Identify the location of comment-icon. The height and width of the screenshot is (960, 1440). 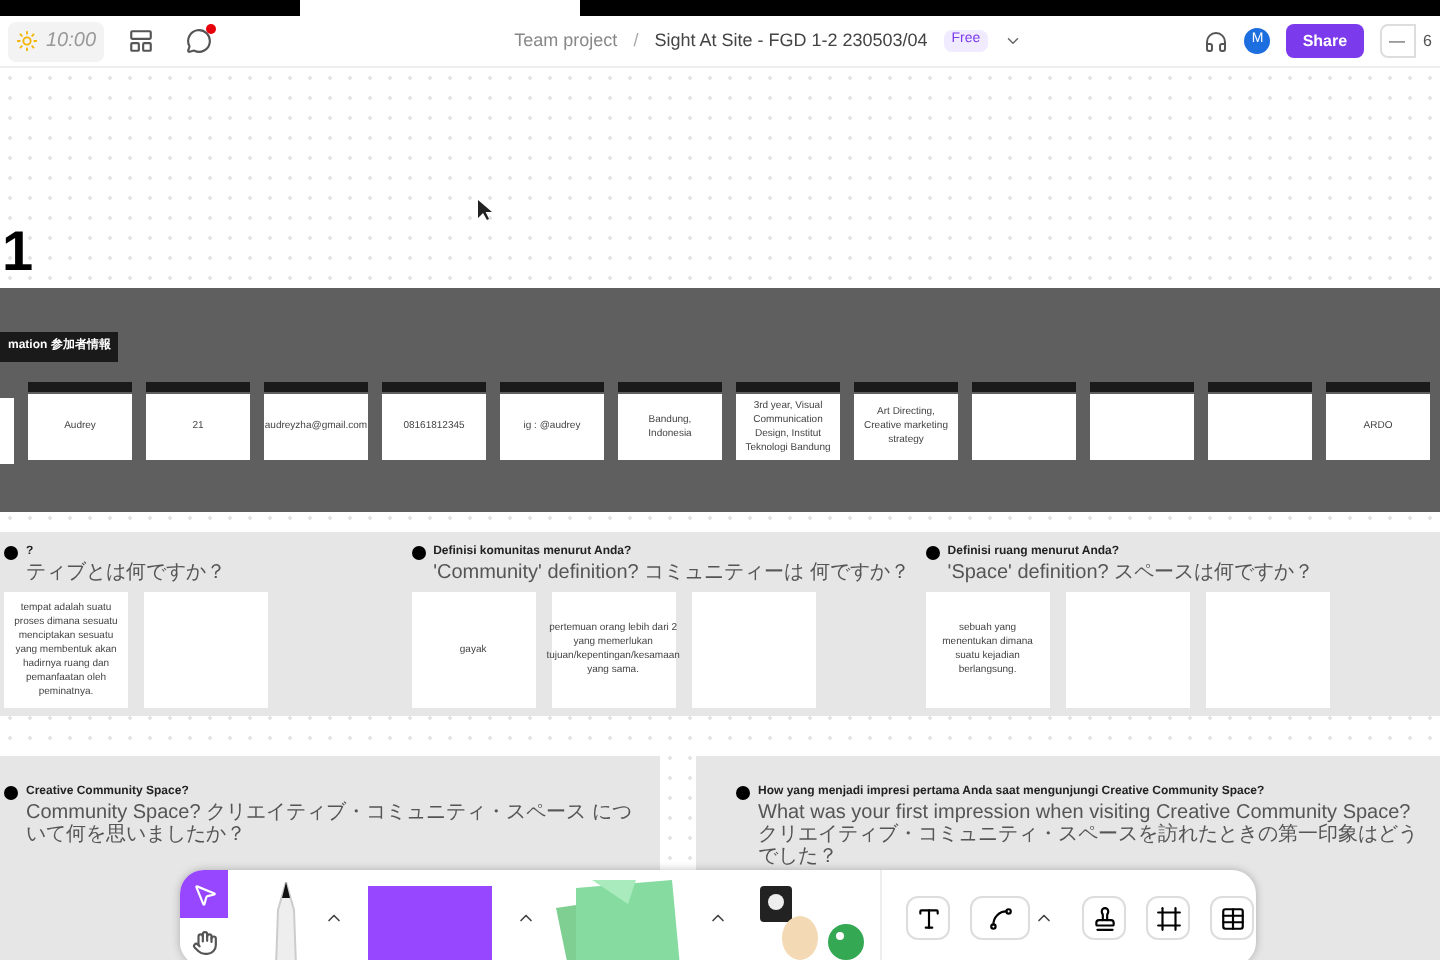
(199, 41).